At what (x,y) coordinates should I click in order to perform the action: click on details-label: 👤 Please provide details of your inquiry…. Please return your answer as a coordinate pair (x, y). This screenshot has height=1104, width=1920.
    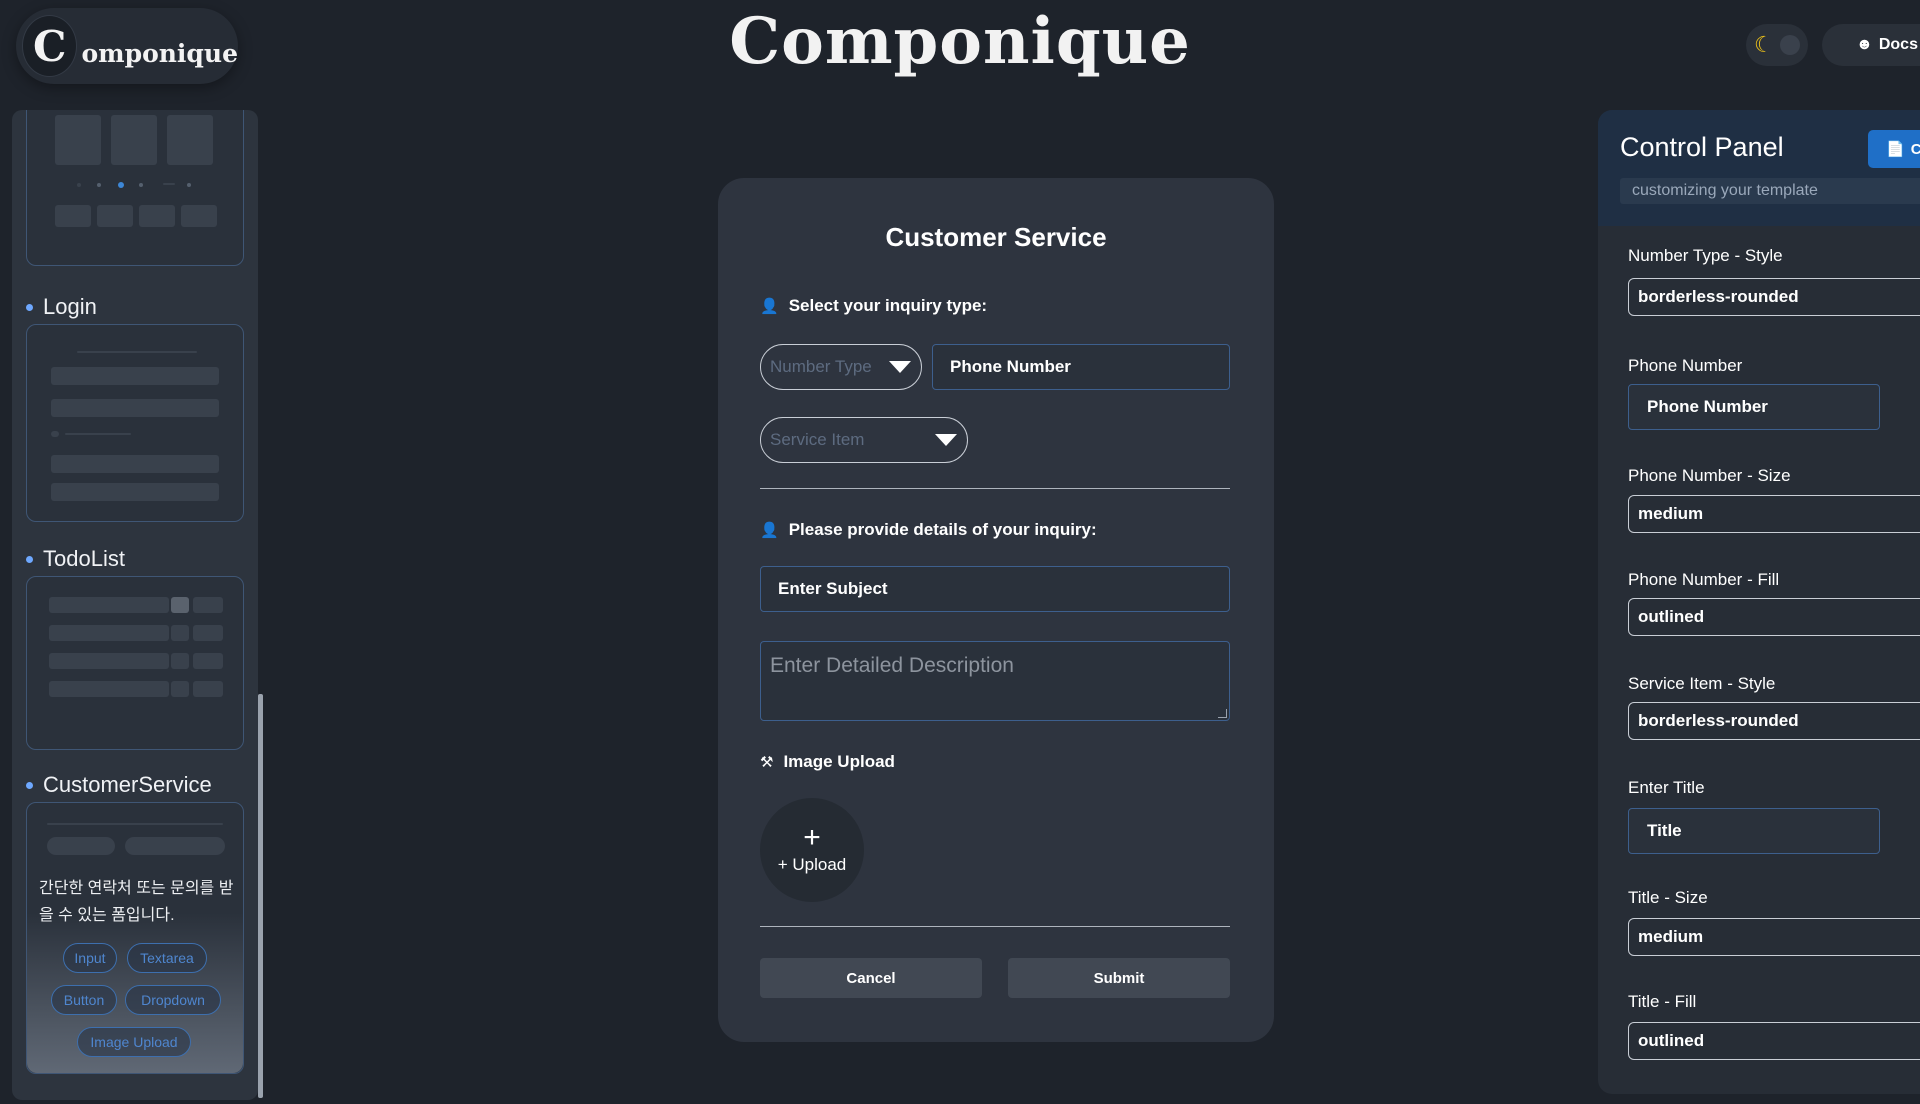
    Looking at the image, I should click on (928, 530).